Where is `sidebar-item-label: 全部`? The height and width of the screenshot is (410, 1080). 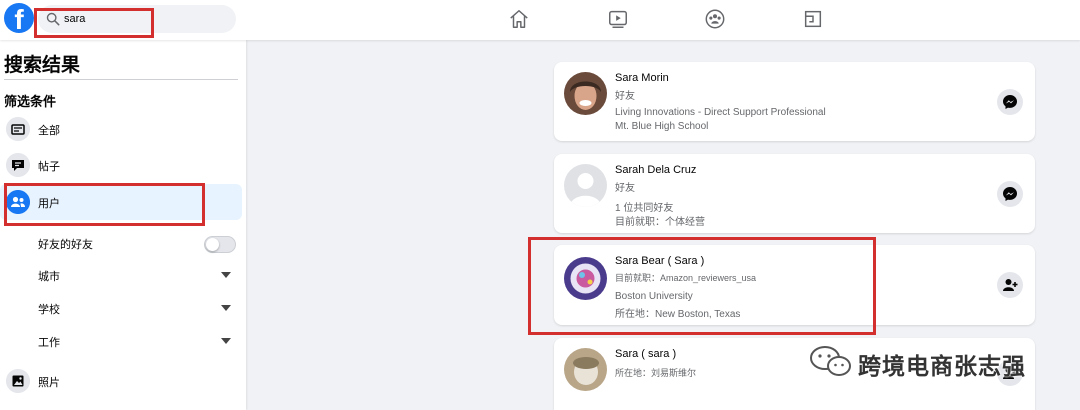
sidebar-item-label: 全部 is located at coordinates (49, 131).